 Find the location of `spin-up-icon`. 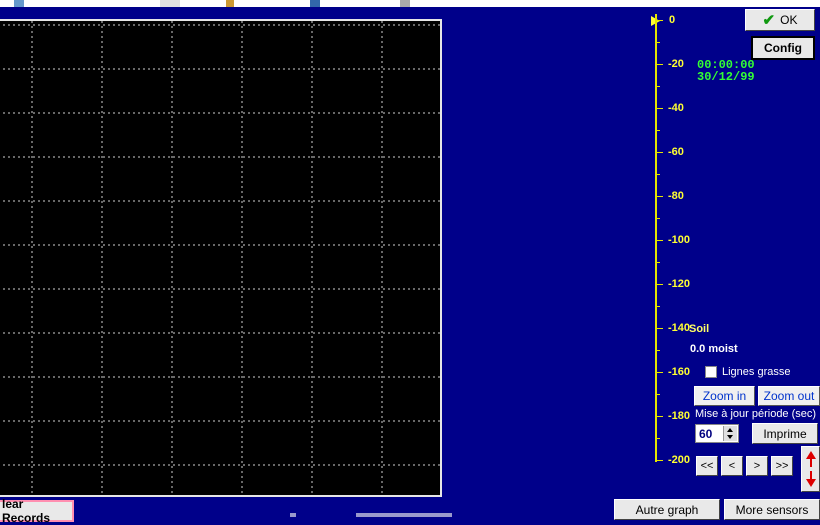

spin-up-icon is located at coordinates (730, 430).